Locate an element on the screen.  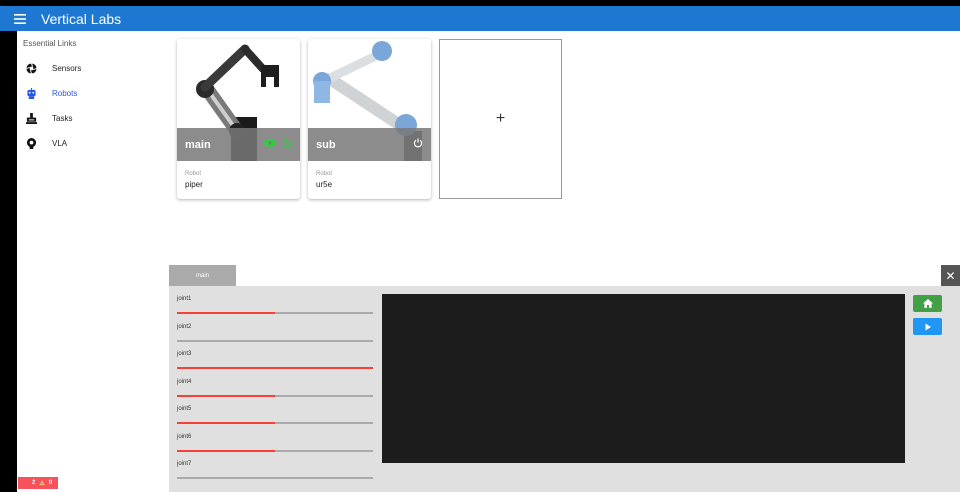
home-icon is located at coordinates (927, 303).